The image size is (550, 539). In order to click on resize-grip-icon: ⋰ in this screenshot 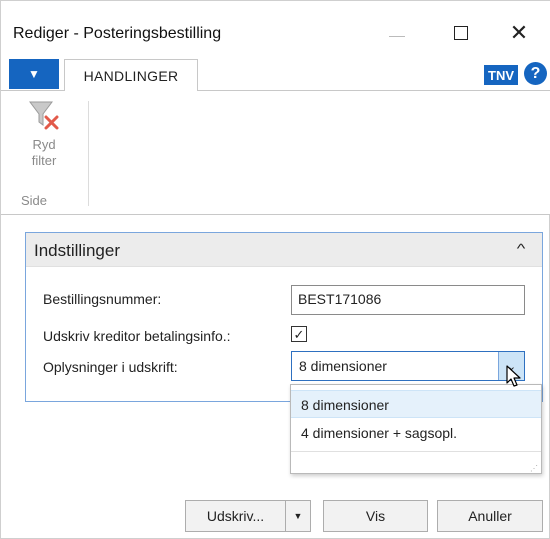, I will do `click(534, 469)`.